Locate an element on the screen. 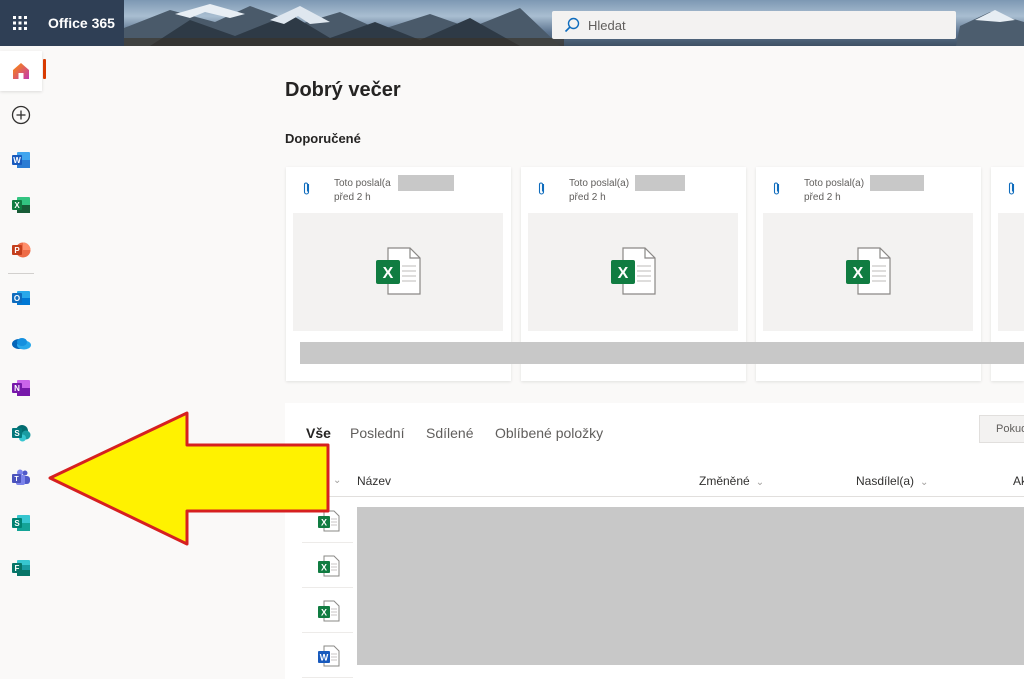  recommended-title: Doporučené is located at coordinates (323, 138).